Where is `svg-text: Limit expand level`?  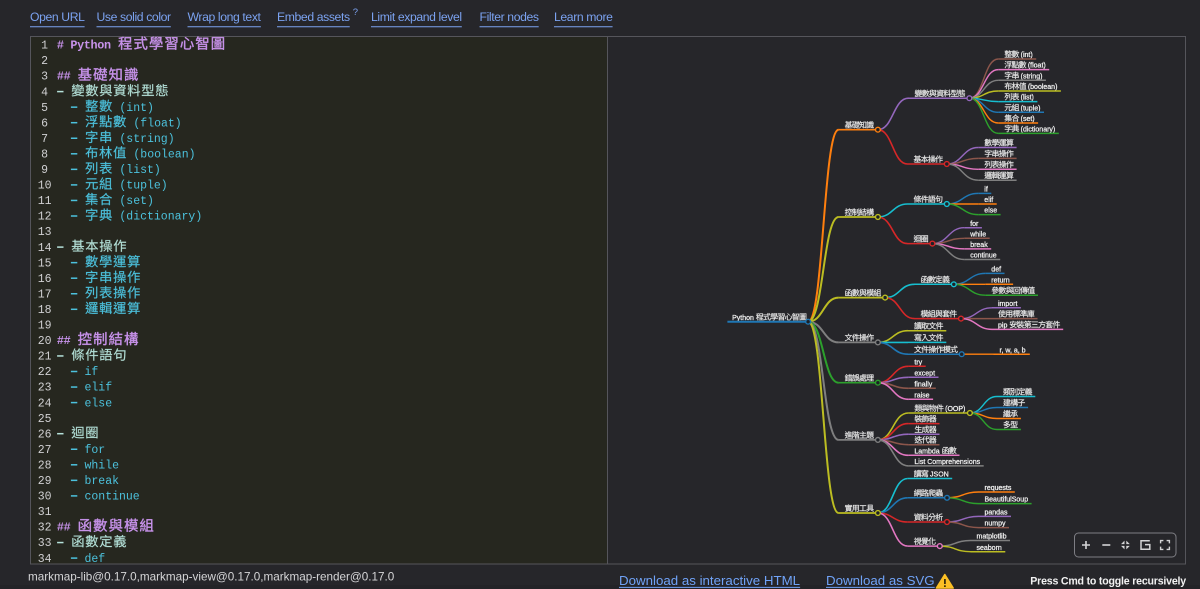 svg-text: Limit expand level is located at coordinates (416, 17).